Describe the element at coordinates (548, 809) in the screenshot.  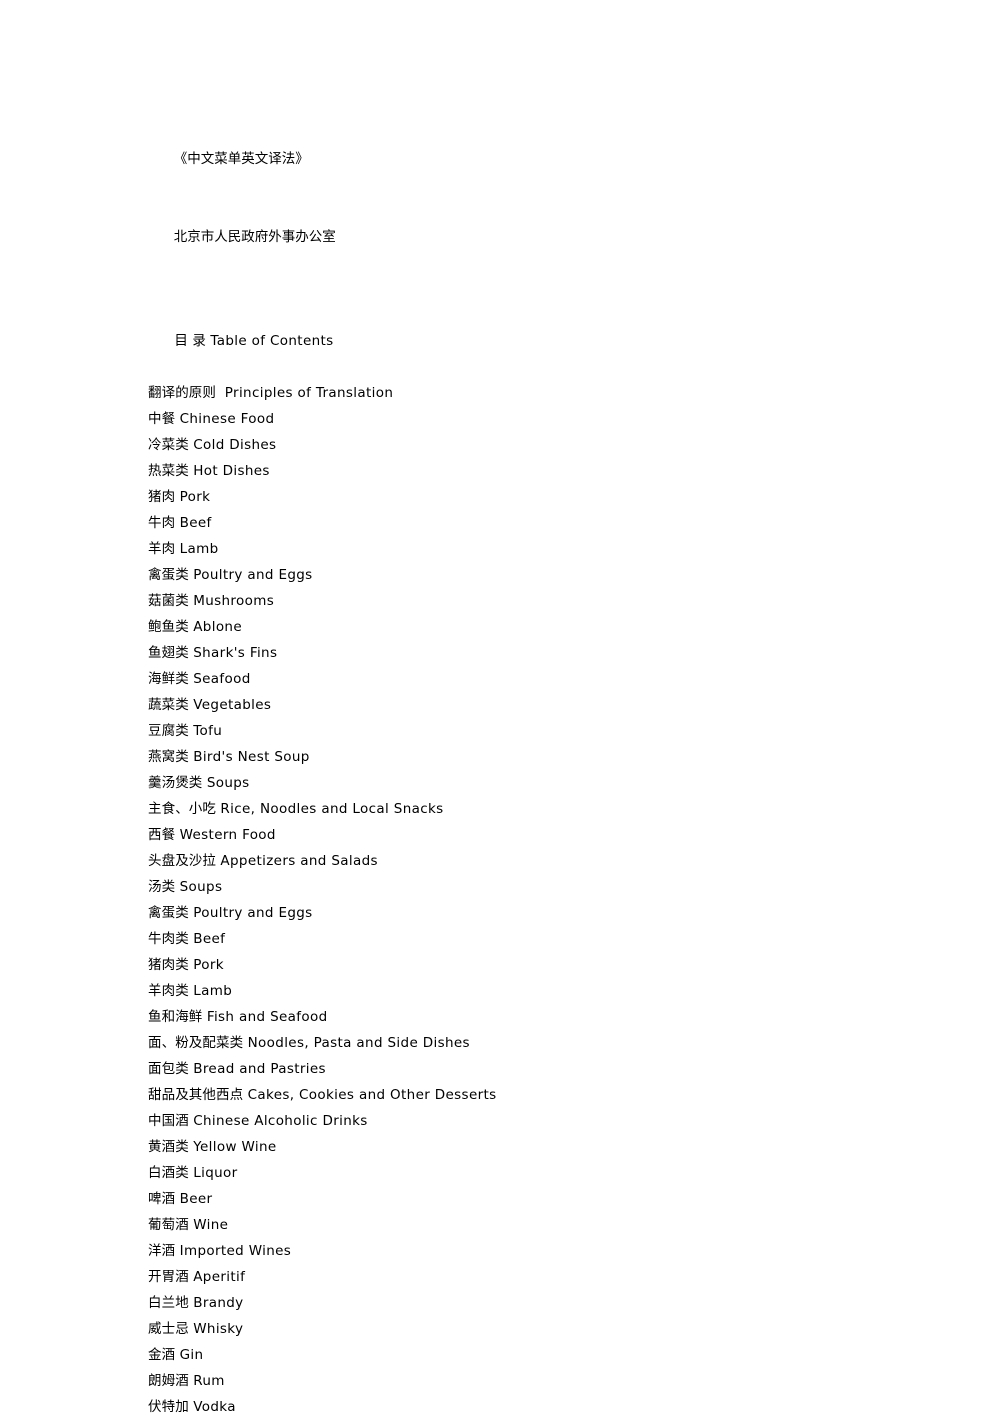
I see `toc-entry: 主食、小吃 Rice, Noodles and Local Snacks` at that location.